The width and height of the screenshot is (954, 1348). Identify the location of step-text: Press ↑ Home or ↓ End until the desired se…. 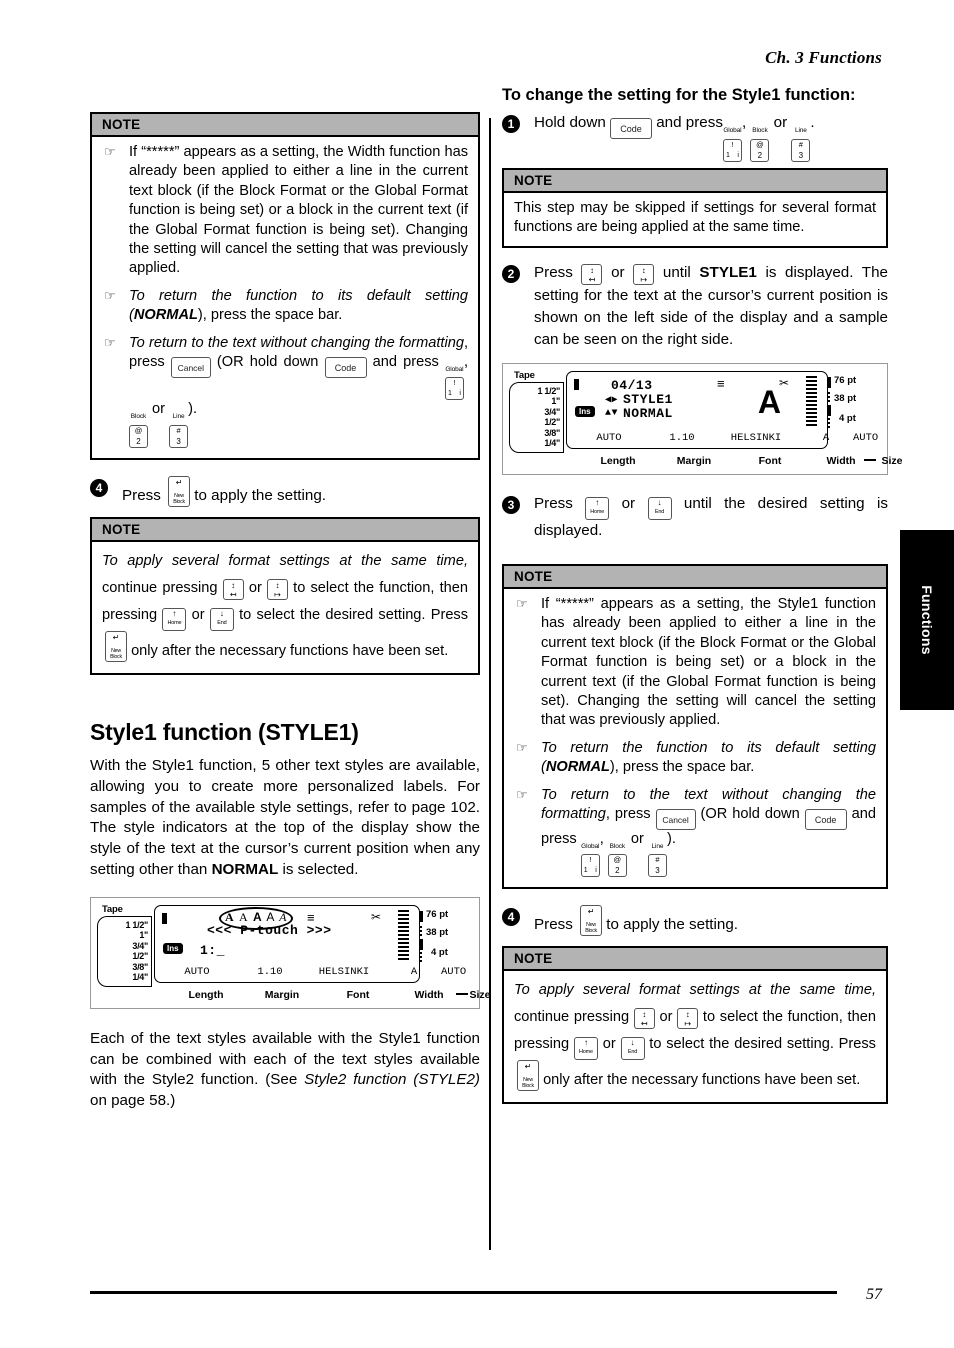
(711, 517).